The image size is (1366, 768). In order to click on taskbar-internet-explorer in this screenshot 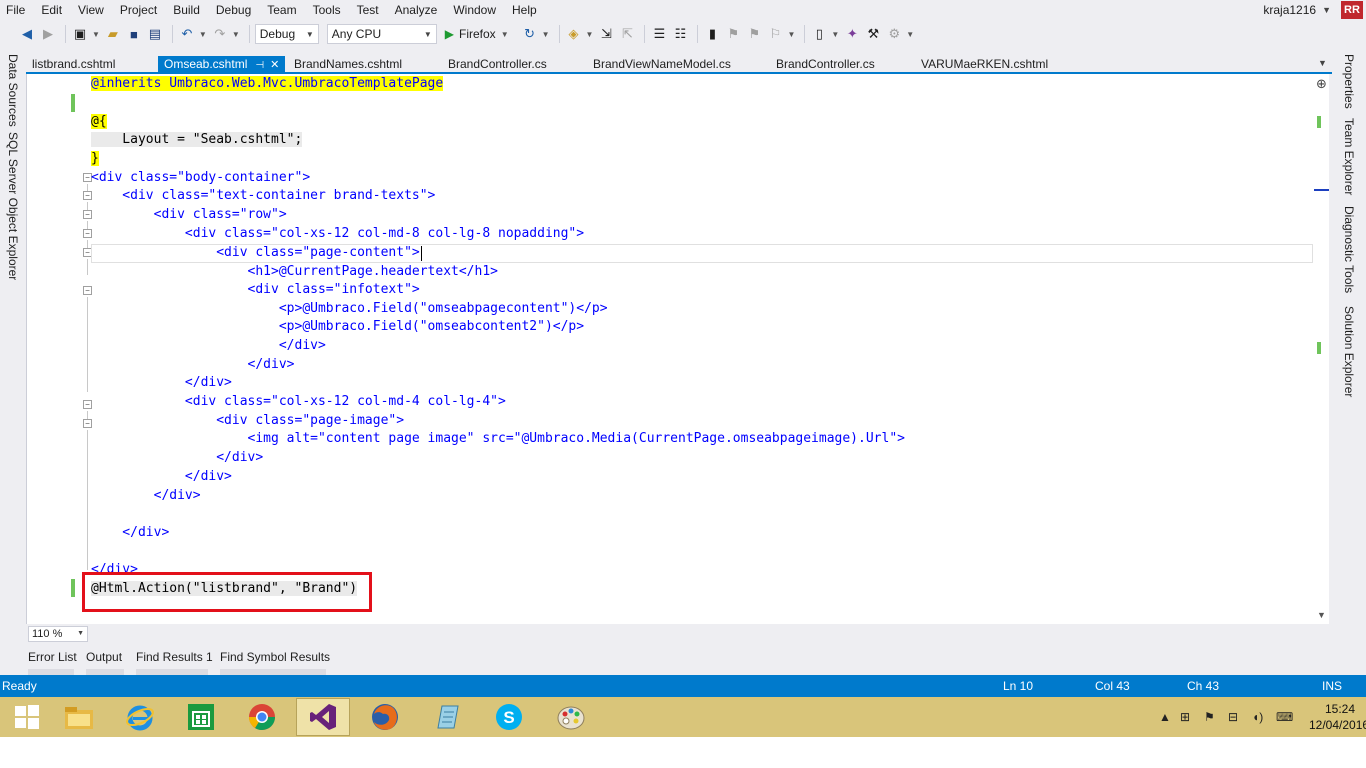, I will do `click(140, 717)`.